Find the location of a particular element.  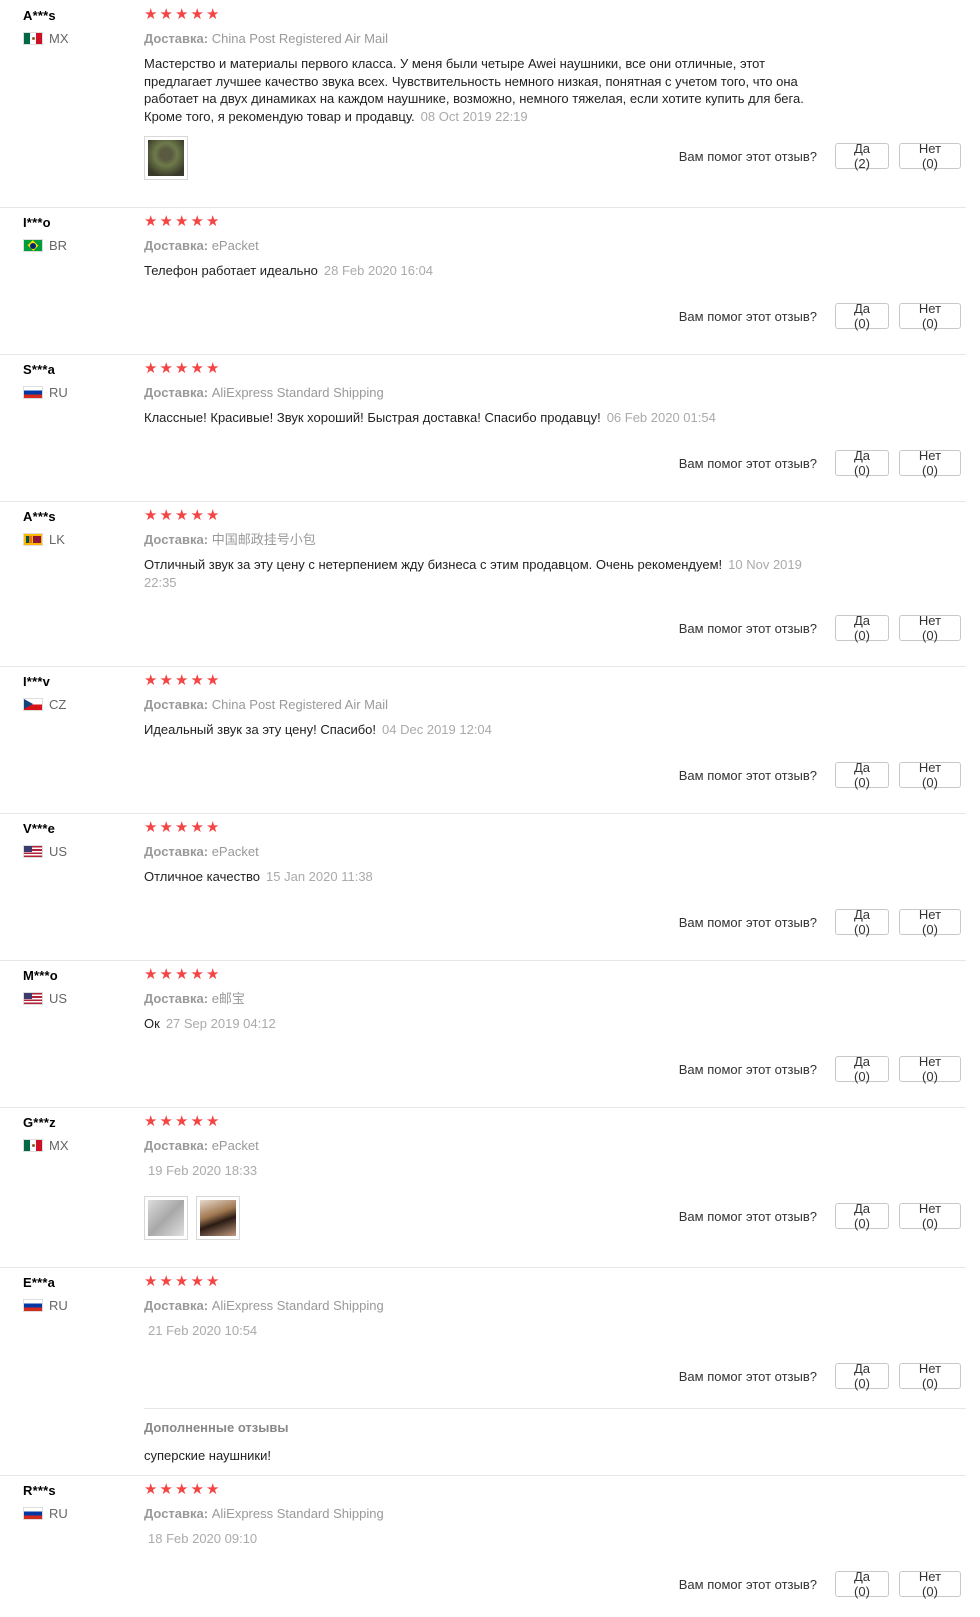

review-text: Отличное качество 15 Jan 2020 11:38 is located at coordinates (484, 877).